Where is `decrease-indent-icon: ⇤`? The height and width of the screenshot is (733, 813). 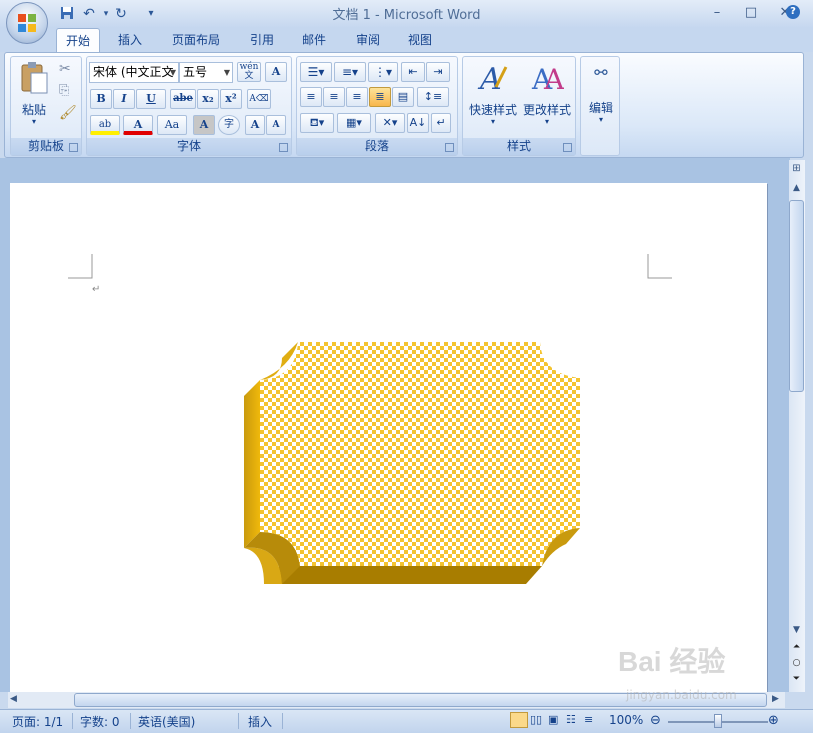 decrease-indent-icon: ⇤ is located at coordinates (413, 72).